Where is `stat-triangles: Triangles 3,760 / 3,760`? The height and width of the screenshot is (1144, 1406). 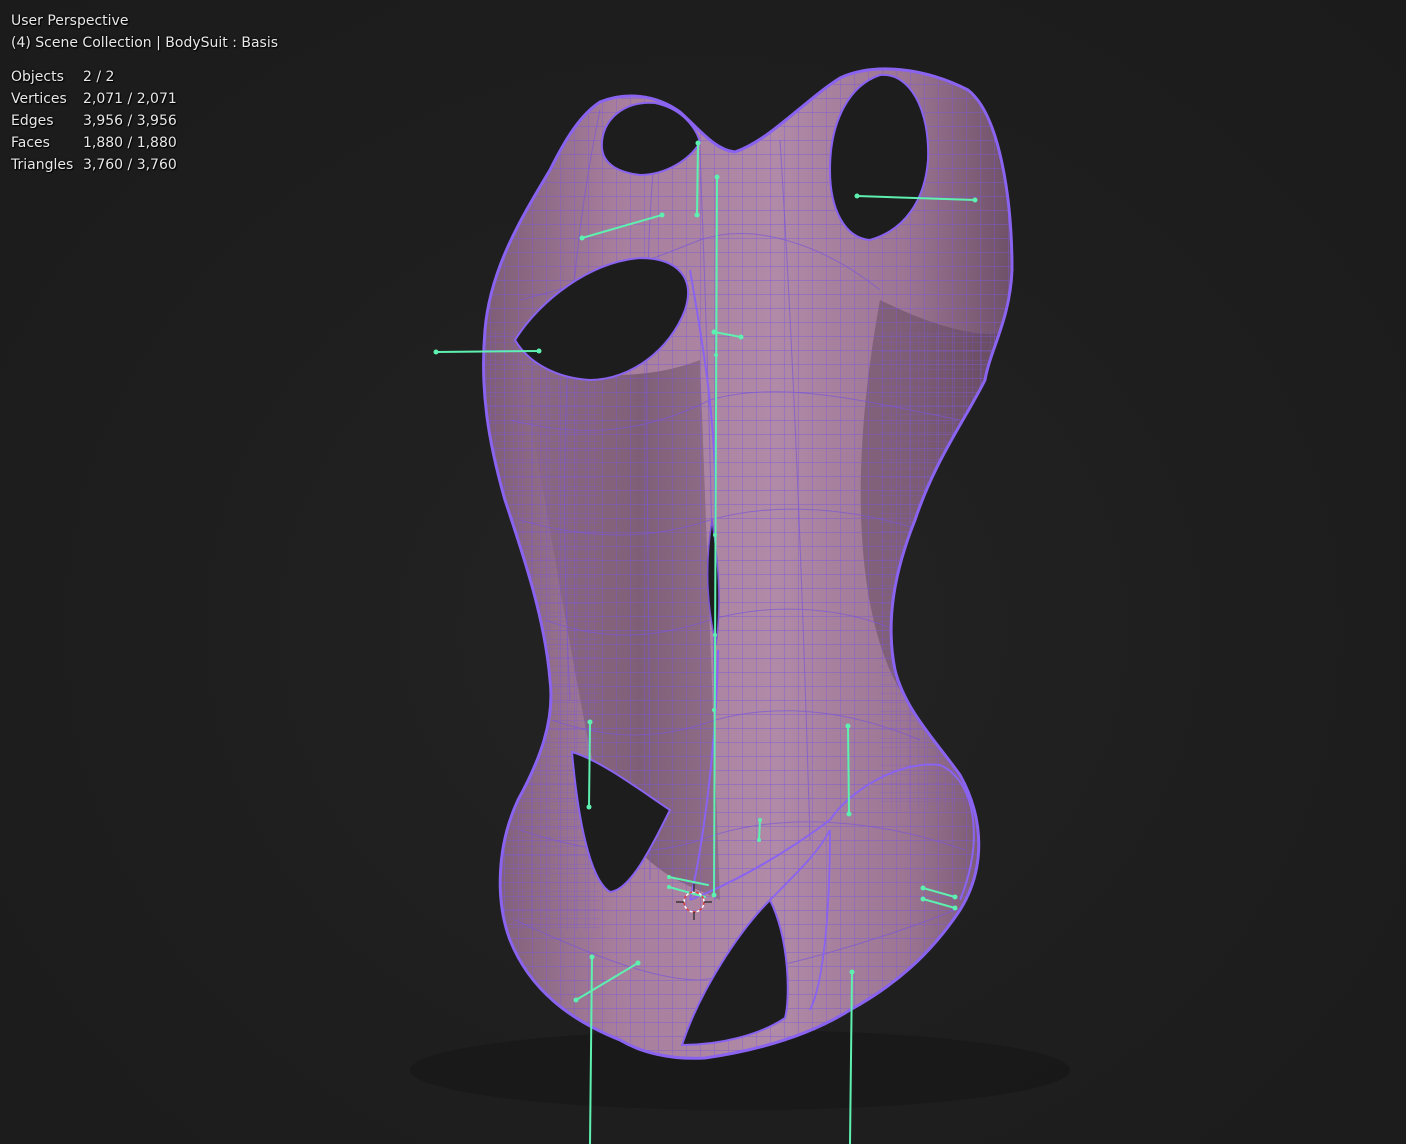
stat-triangles: Triangles 3,760 / 3,760 is located at coordinates (94, 165).